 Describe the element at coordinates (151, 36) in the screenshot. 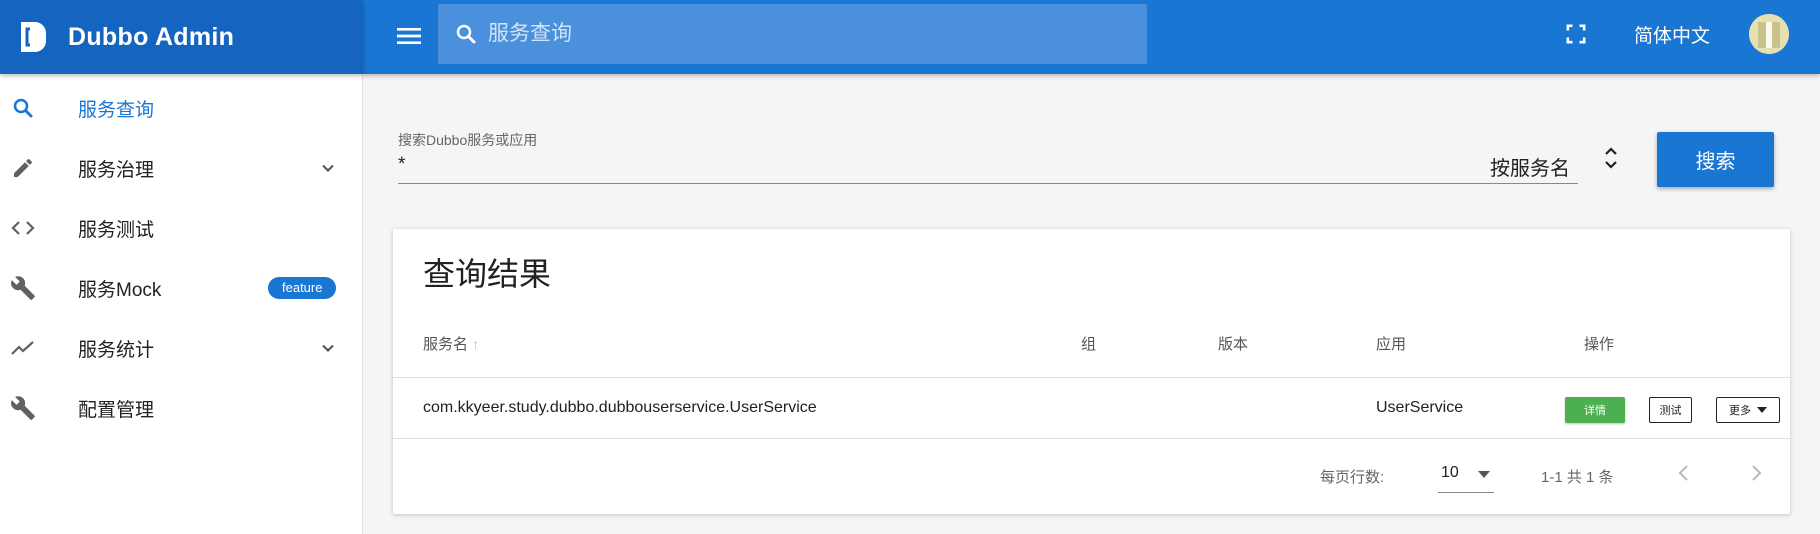

I see `app-title: Dubbo Admin` at that location.